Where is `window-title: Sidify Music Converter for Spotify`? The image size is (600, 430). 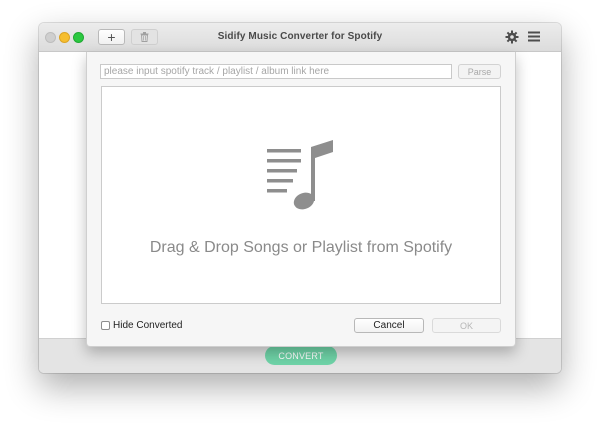
window-title: Sidify Music Converter for Spotify is located at coordinates (300, 36).